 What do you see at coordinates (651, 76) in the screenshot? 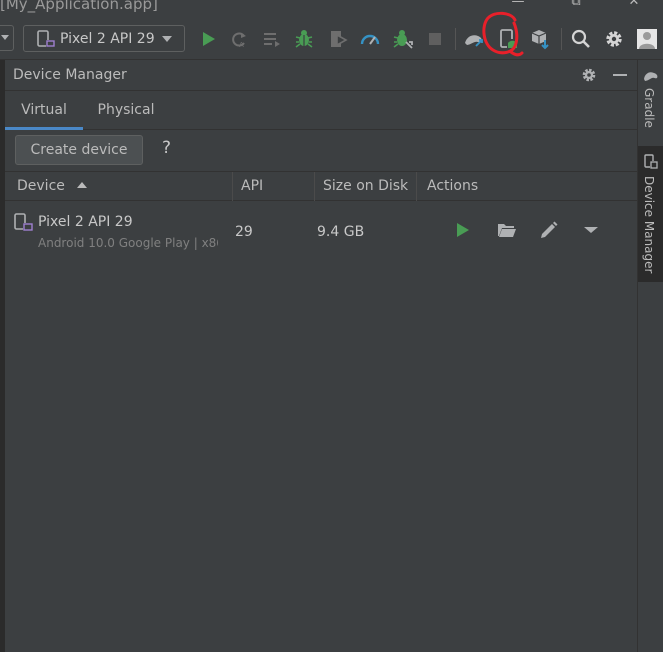
I see `gradle-icon` at bounding box center [651, 76].